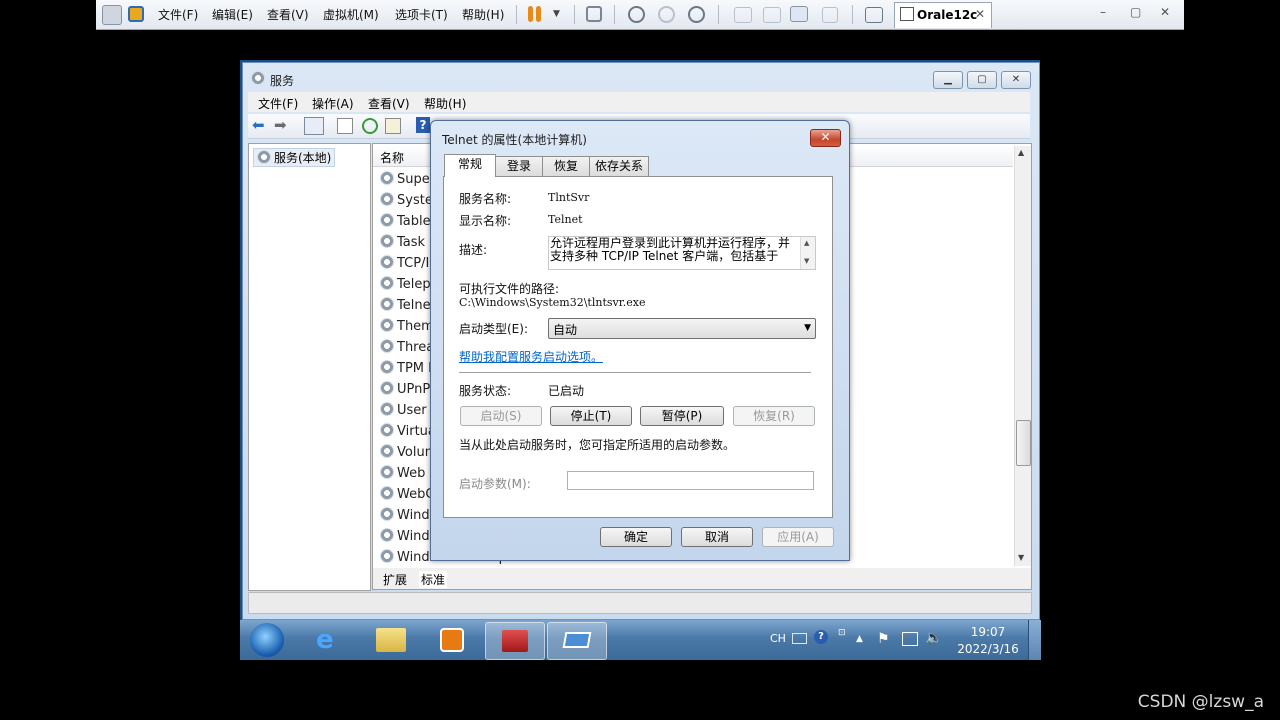 The width and height of the screenshot is (1280, 720). Describe the element at coordinates (515, 641) in the screenshot. I see `taskbar-server-manager` at that location.